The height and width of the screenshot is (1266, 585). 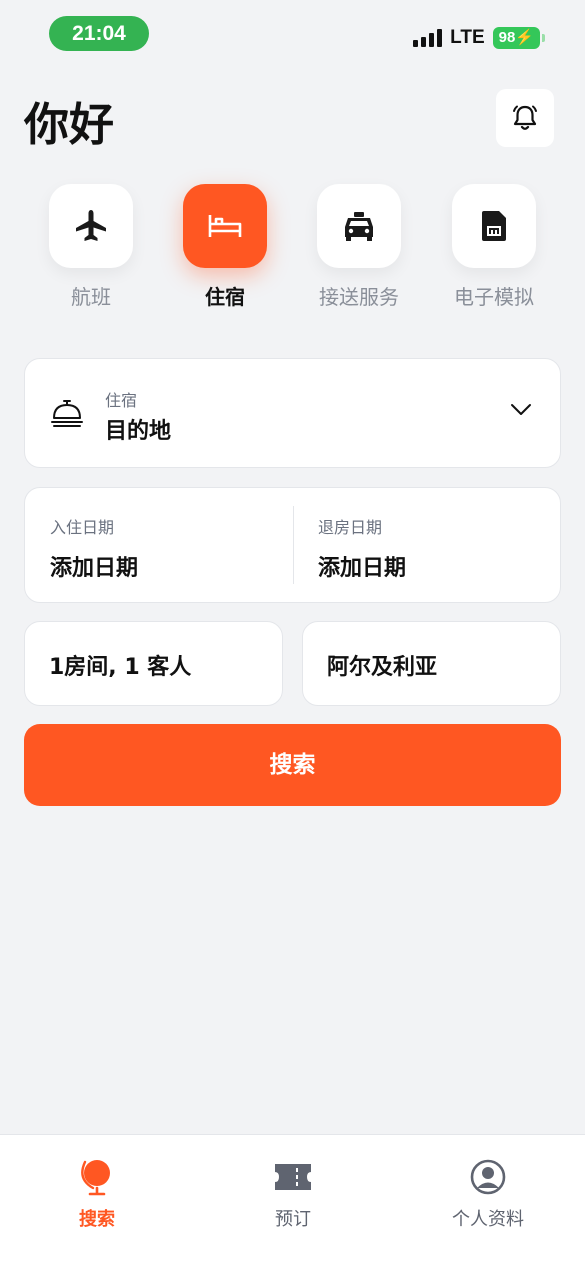 I want to click on tab-flights-tile, so click(x=91, y=226).